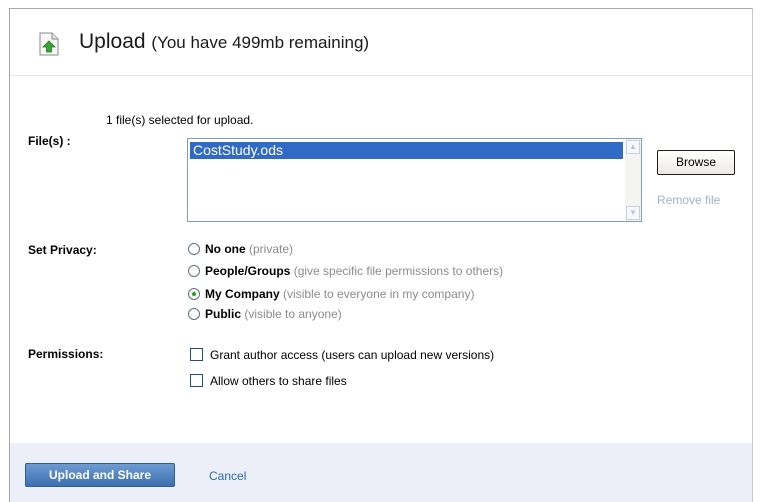 This screenshot has width=763, height=502. Describe the element at coordinates (242, 294) in the screenshot. I see `option-label: My Company` at that location.